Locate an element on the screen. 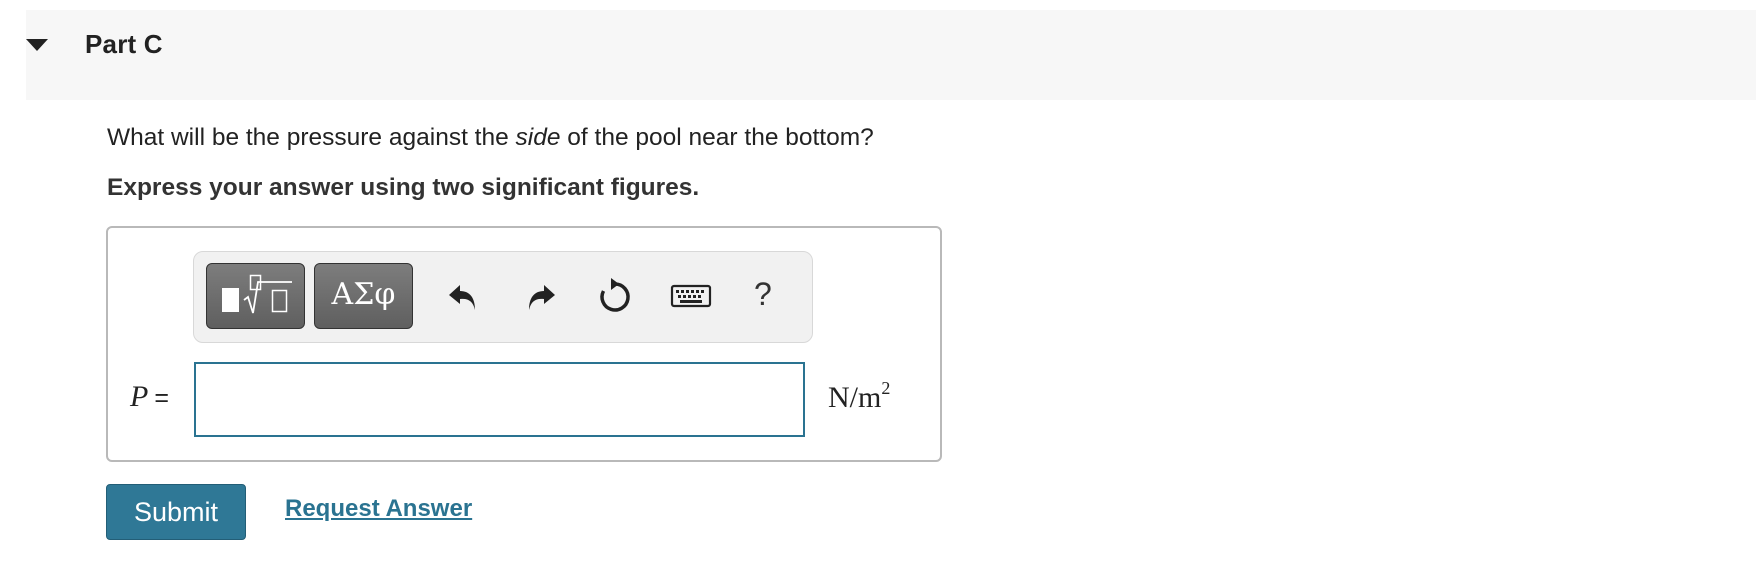 This screenshot has height=586, width=1756. part-title: Part C is located at coordinates (124, 44).